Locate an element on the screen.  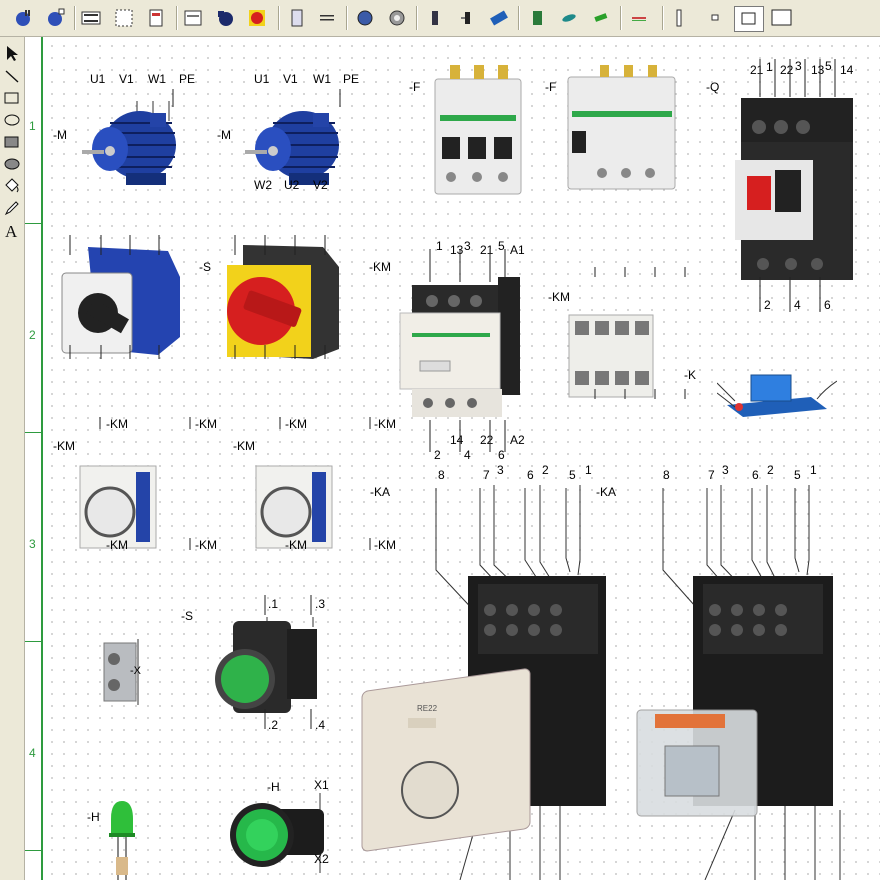
q-terminal-1: 1 is located at coordinates (769, 67).